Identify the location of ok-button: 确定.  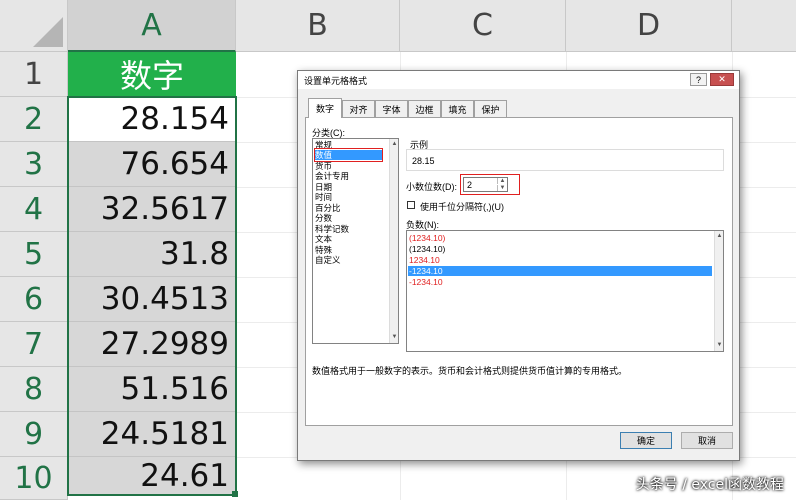
(646, 440).